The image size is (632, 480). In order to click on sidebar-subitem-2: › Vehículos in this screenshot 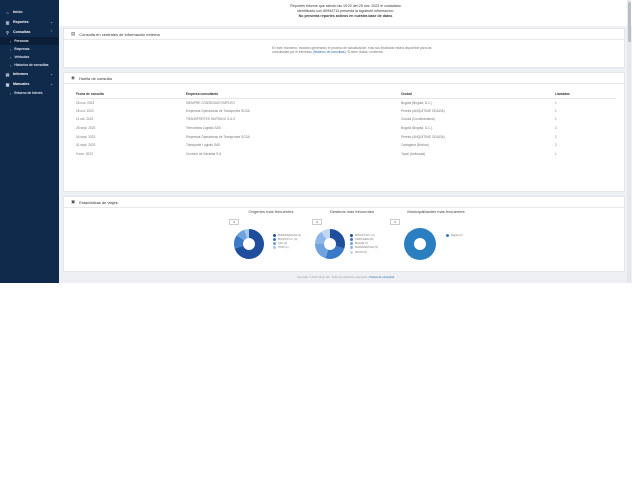, I will do `click(29, 57)`.